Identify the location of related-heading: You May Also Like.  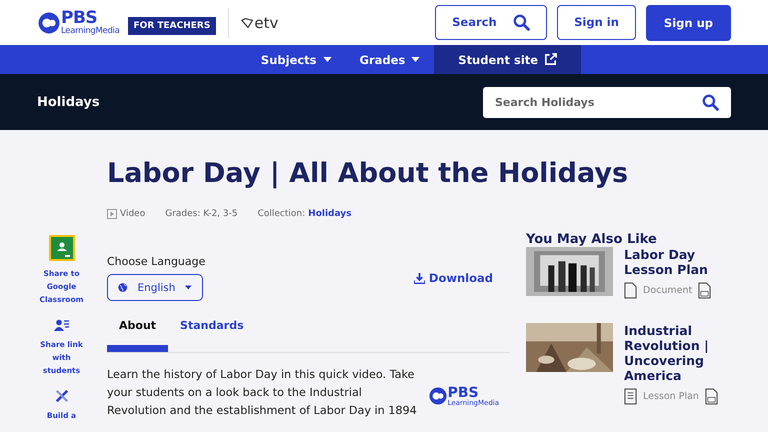
(592, 240).